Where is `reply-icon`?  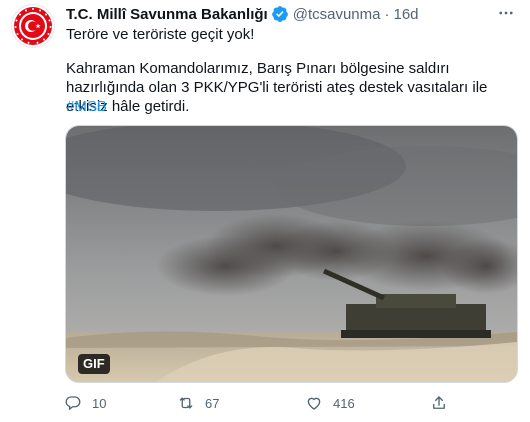 reply-icon is located at coordinates (73, 403).